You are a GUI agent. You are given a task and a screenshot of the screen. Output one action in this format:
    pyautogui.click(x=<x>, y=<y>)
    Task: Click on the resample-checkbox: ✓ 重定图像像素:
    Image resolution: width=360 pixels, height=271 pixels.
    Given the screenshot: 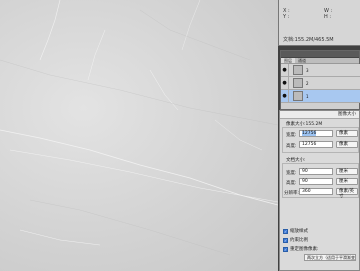 What is the action you would take?
    pyautogui.click(x=301, y=249)
    